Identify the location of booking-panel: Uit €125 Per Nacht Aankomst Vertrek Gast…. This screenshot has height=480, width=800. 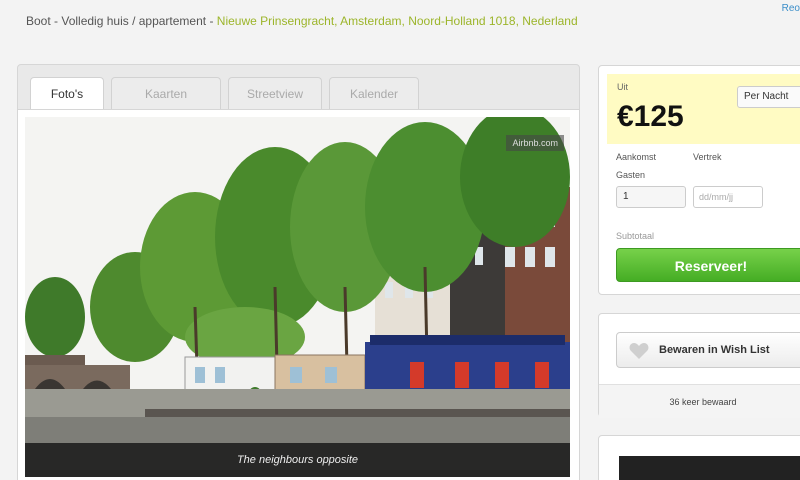
(699, 180).